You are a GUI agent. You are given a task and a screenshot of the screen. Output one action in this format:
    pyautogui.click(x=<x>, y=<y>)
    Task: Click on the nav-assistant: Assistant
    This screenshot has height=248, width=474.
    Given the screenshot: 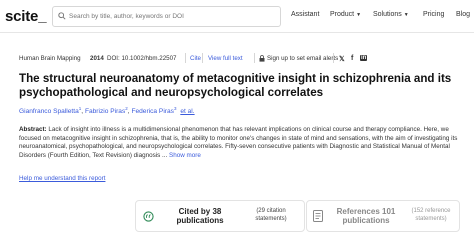 What is the action you would take?
    pyautogui.click(x=305, y=14)
    